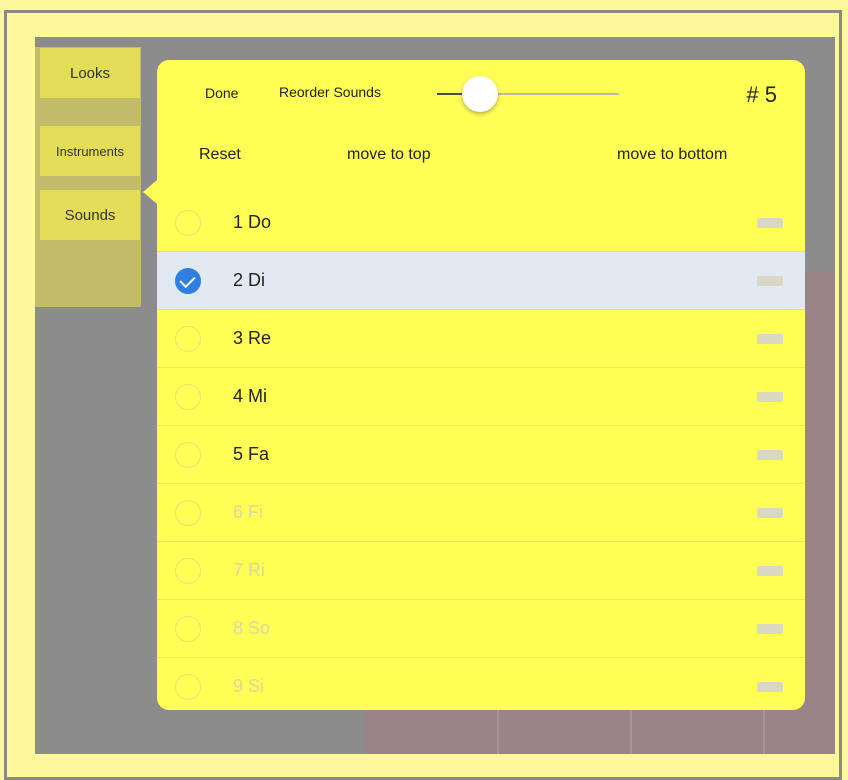 The width and height of the screenshot is (848, 780). I want to click on move-to-top-button: move to top, so click(389, 155).